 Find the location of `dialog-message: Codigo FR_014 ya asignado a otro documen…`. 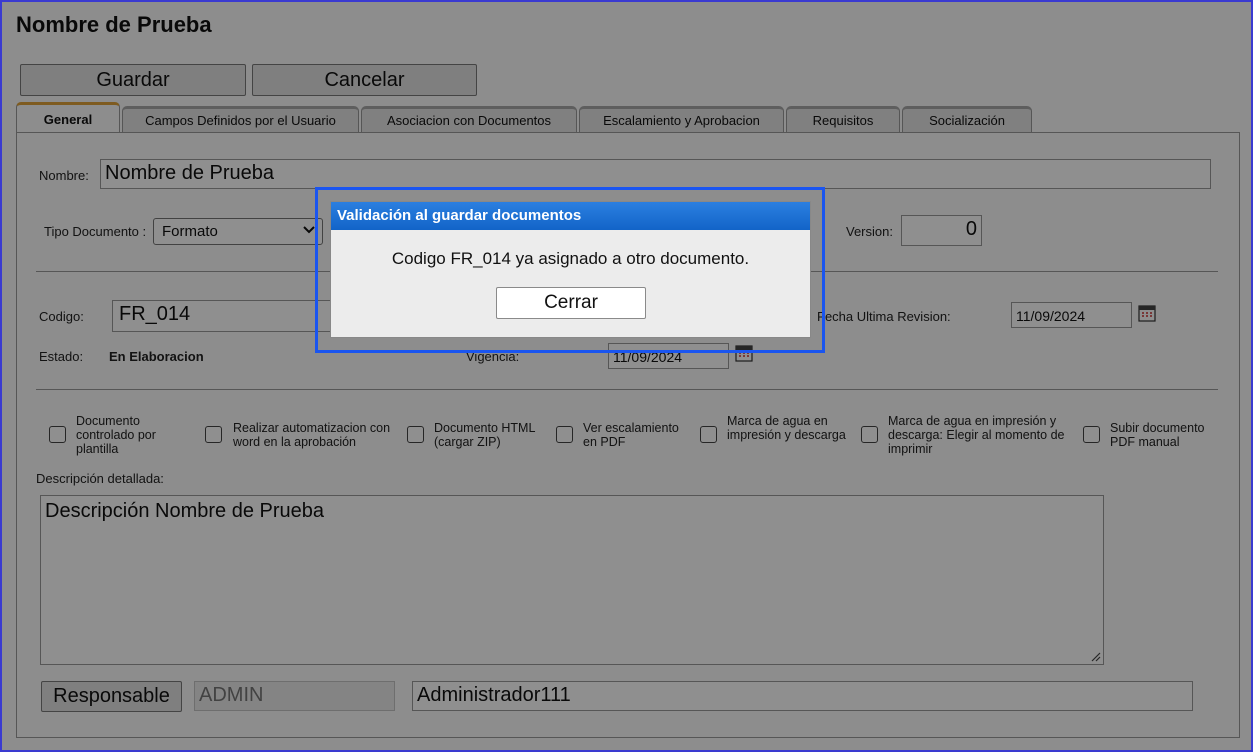

dialog-message: Codigo FR_014 ya asignado a otro documen… is located at coordinates (570, 258).